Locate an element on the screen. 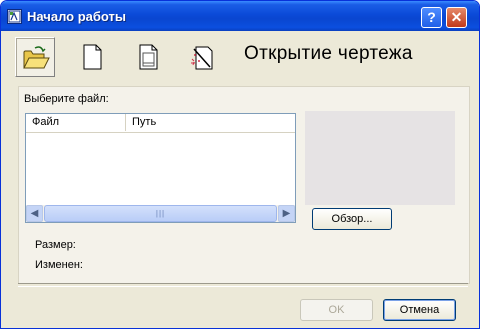 The image size is (480, 329). title-bar: Начало работы ? ✕ is located at coordinates (240, 16).